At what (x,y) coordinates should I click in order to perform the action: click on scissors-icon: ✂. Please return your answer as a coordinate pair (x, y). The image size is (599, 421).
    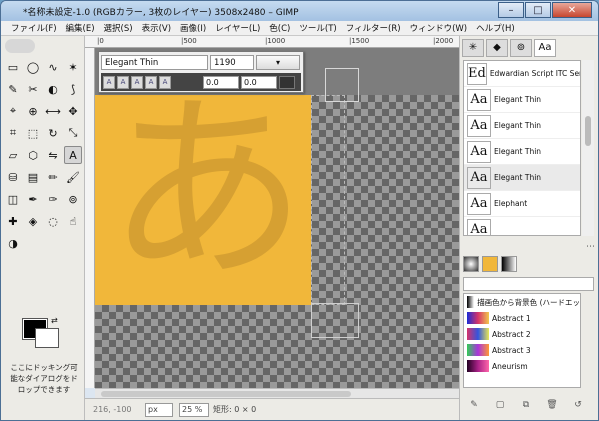
    Looking at the image, I should click on (33, 89).